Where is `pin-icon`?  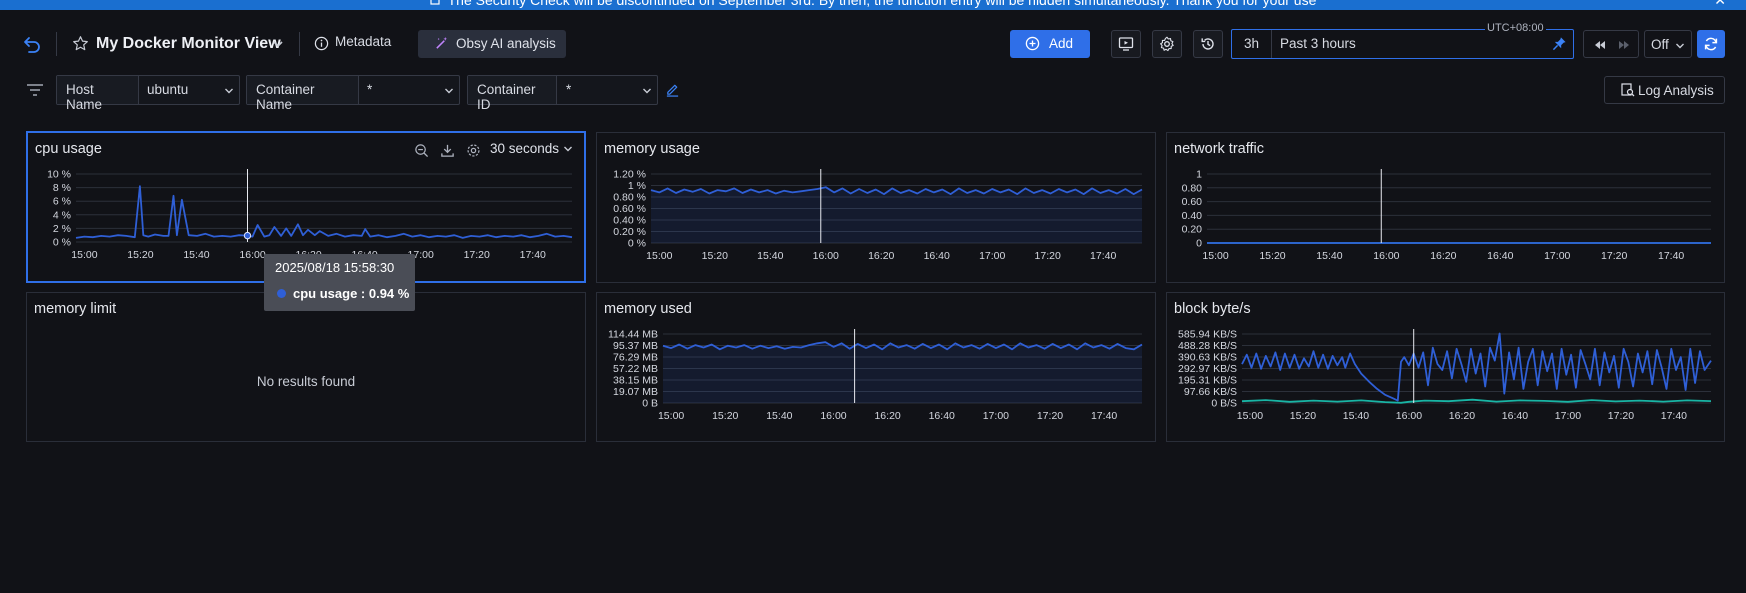
pin-icon is located at coordinates (1559, 43).